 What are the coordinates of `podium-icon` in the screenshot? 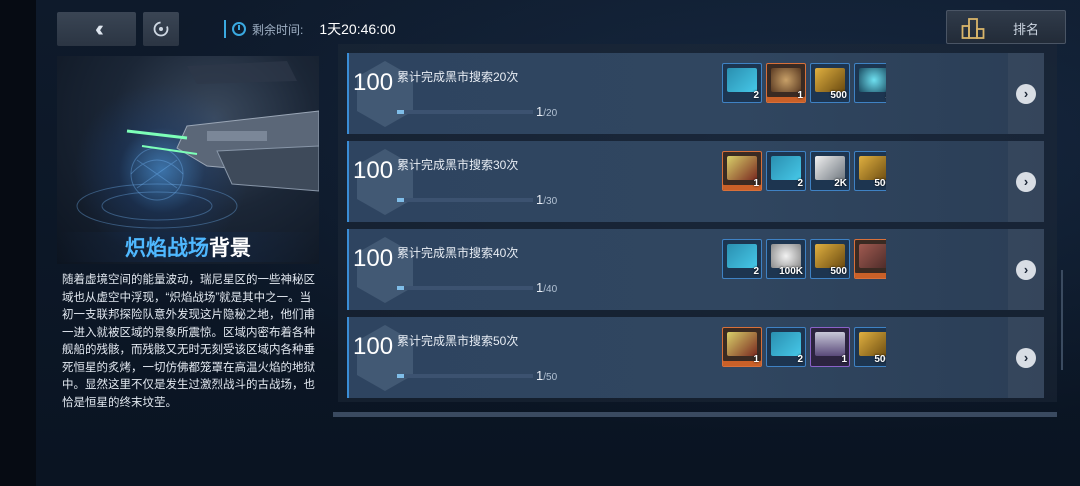 It's located at (973, 28).